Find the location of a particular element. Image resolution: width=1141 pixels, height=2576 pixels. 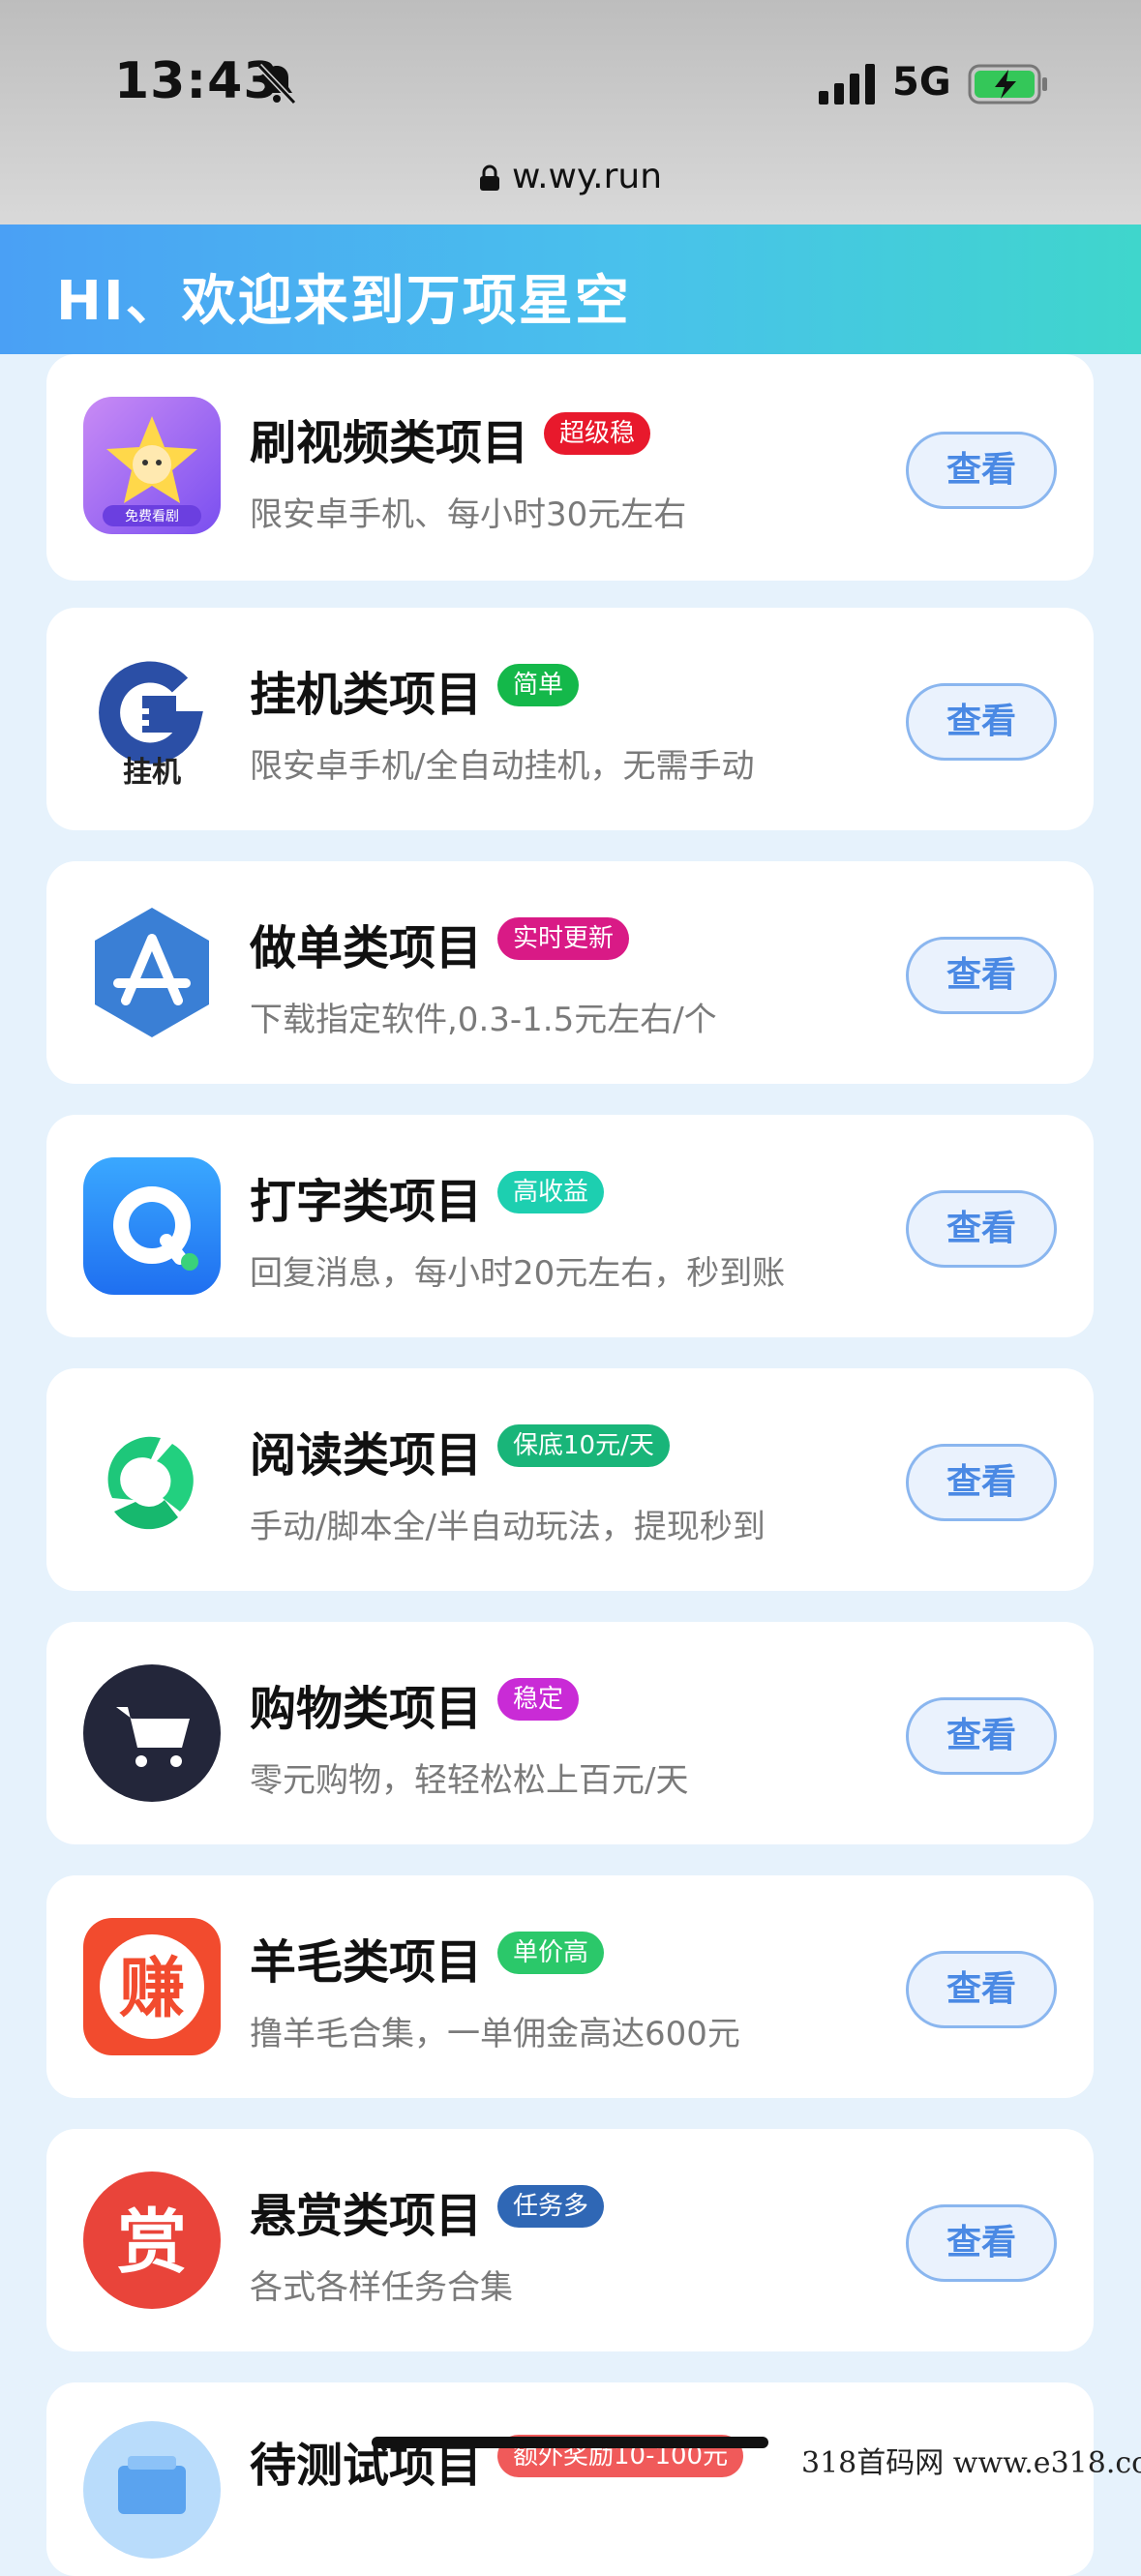

earn-icon: 赚 is located at coordinates (152, 1986).